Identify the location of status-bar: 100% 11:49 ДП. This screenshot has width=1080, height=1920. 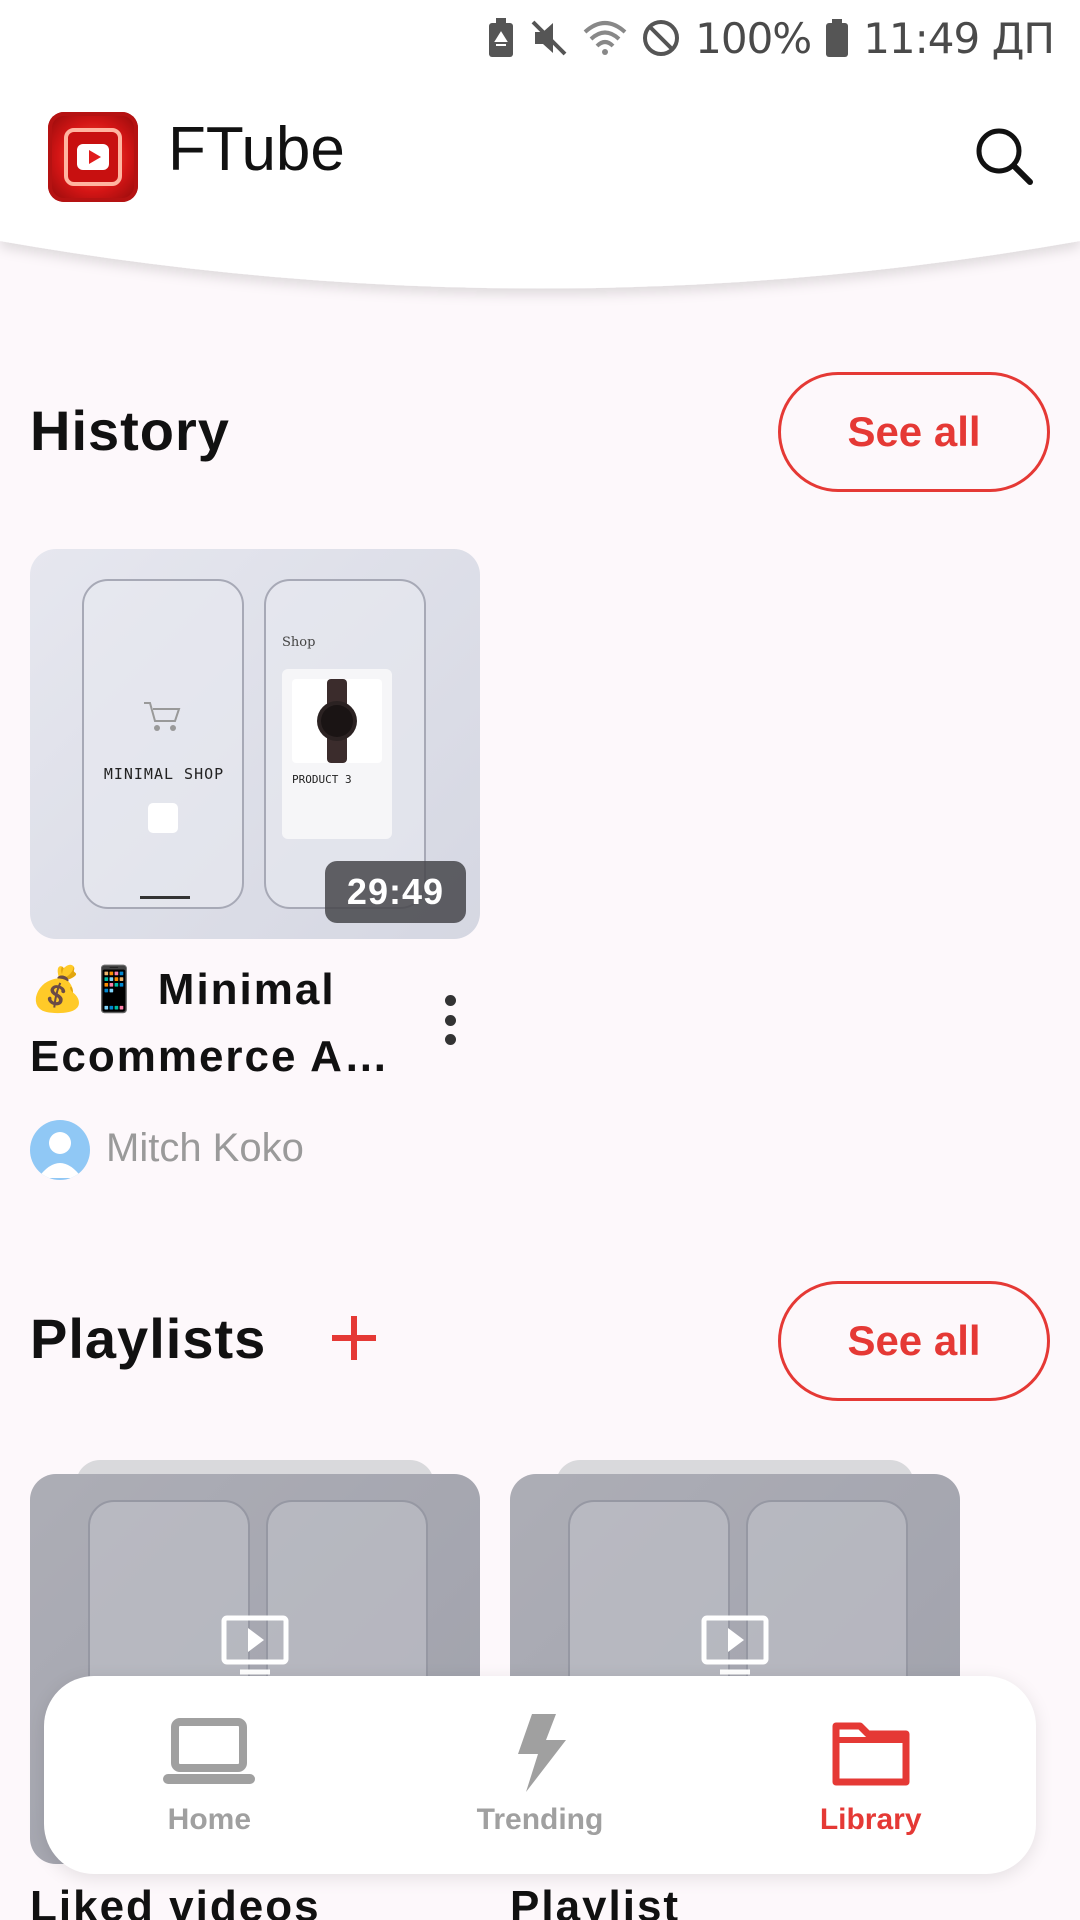
(540, 38).